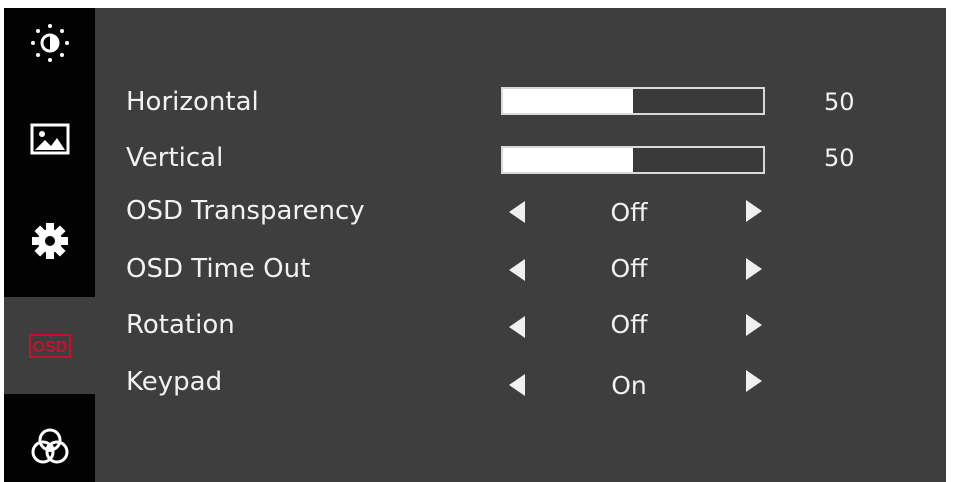  Describe the element at coordinates (517, 385) in the screenshot. I see `keypad-left-arrow-icon` at that location.